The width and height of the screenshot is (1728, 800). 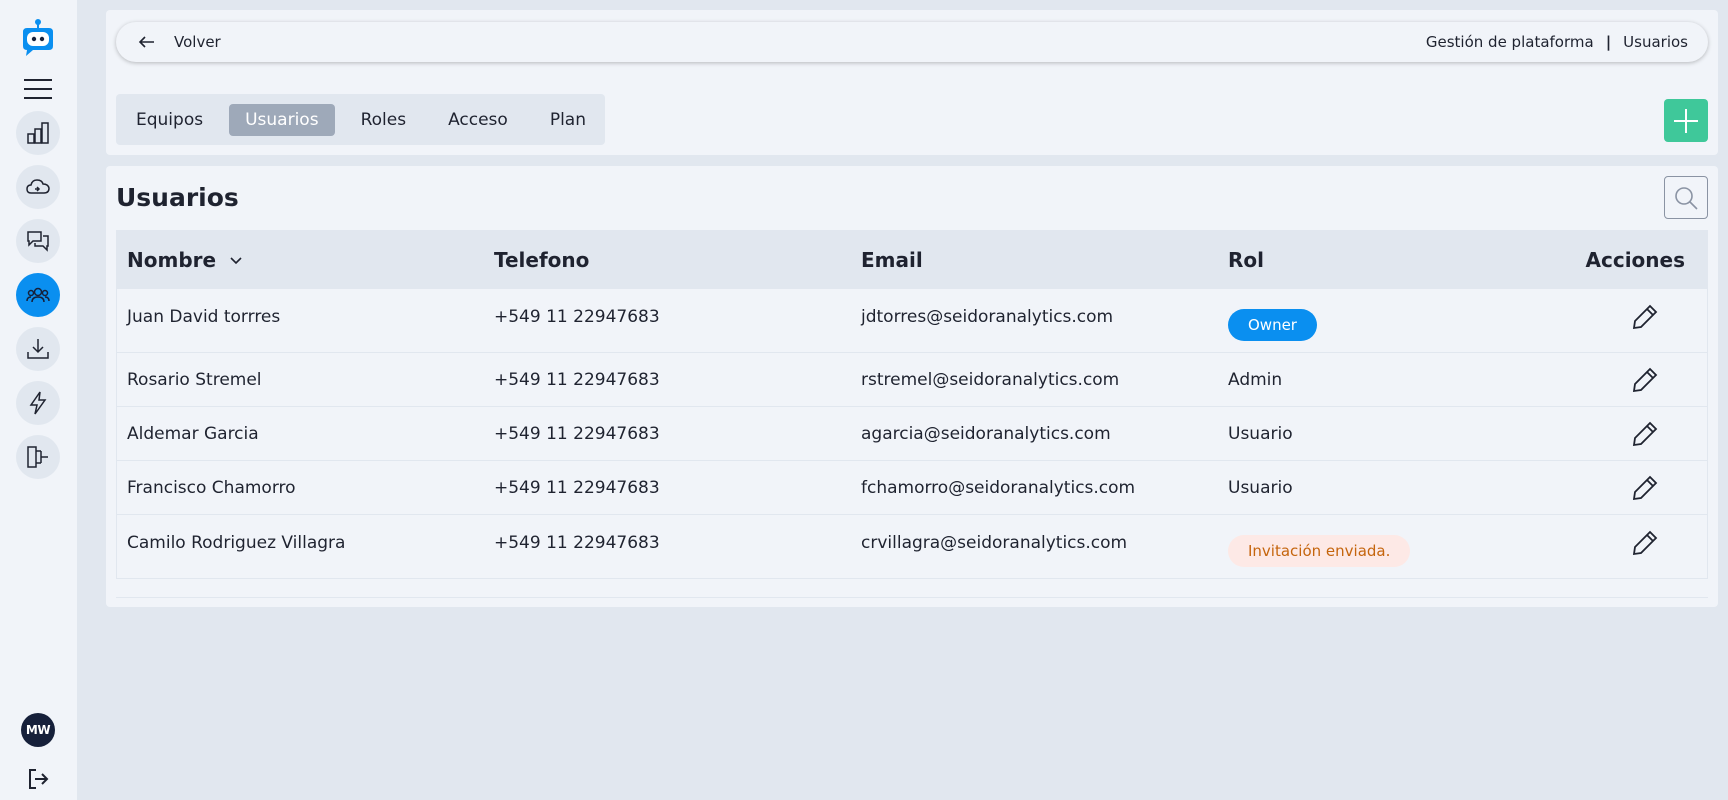 What do you see at coordinates (1401, 321) in the screenshot?
I see `cell-role: Owner` at bounding box center [1401, 321].